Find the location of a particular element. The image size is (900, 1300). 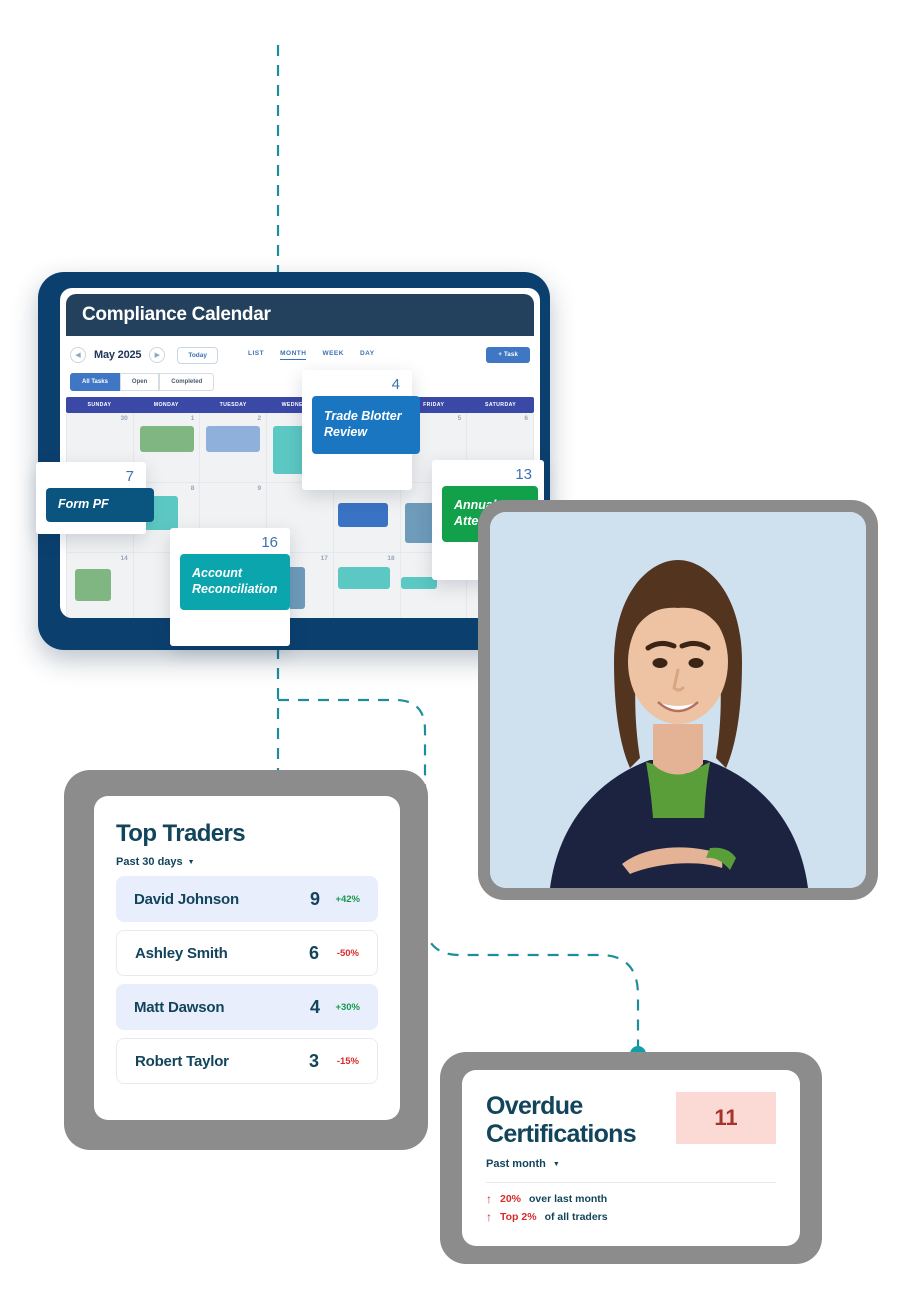

portrait-photo is located at coordinates (678, 700).